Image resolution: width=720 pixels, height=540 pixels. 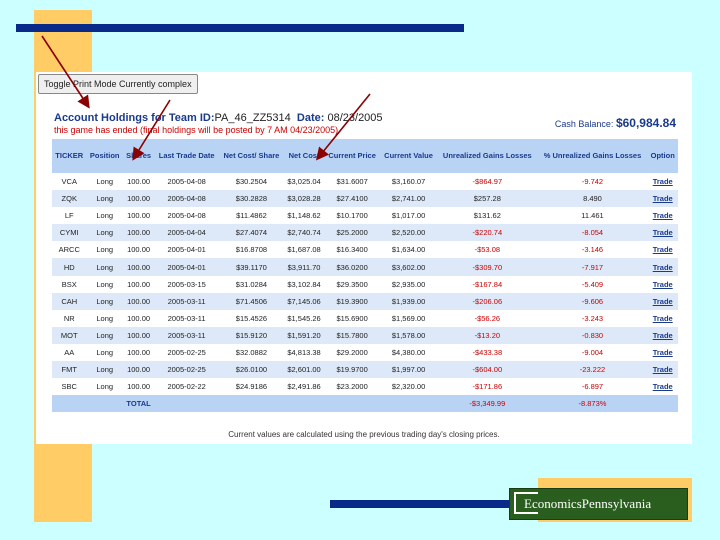 What do you see at coordinates (69, 387) in the screenshot?
I see `cell-ticker: SBC` at bounding box center [69, 387].